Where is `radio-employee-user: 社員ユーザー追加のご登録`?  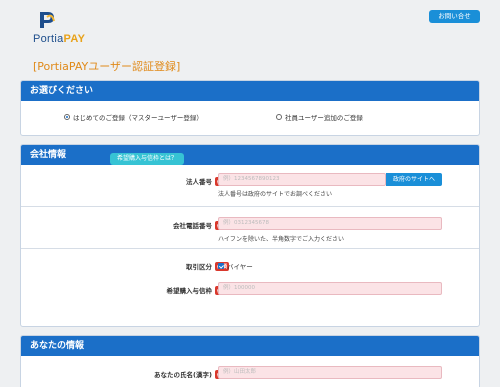
radio-employee-user: 社員ユーザー追加のご登録 is located at coordinates (319, 117).